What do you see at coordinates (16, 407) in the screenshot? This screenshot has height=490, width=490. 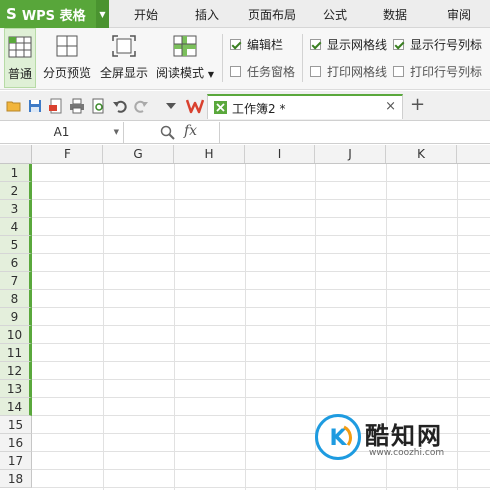 I see `row-header: 14` at bounding box center [16, 407].